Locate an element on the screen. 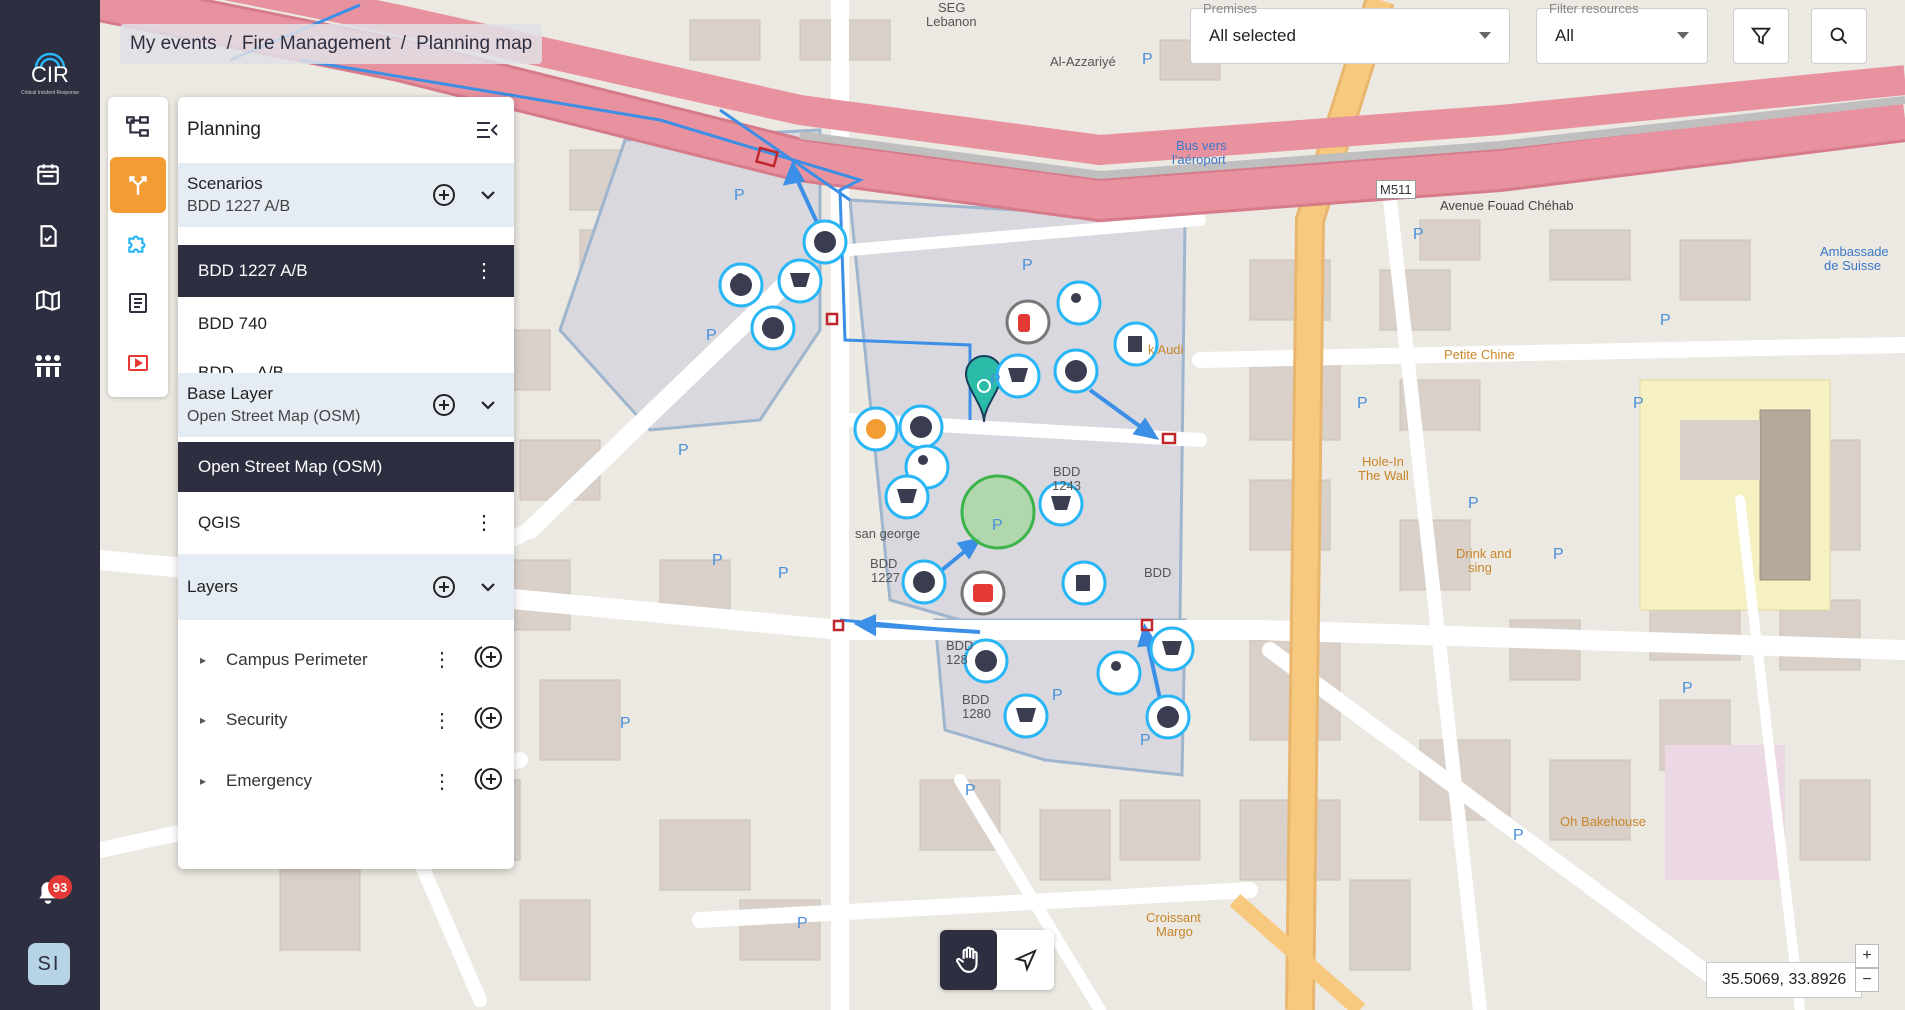 Image resolution: width=1905 pixels, height=1010 pixels. map-book-icon is located at coordinates (48, 300).